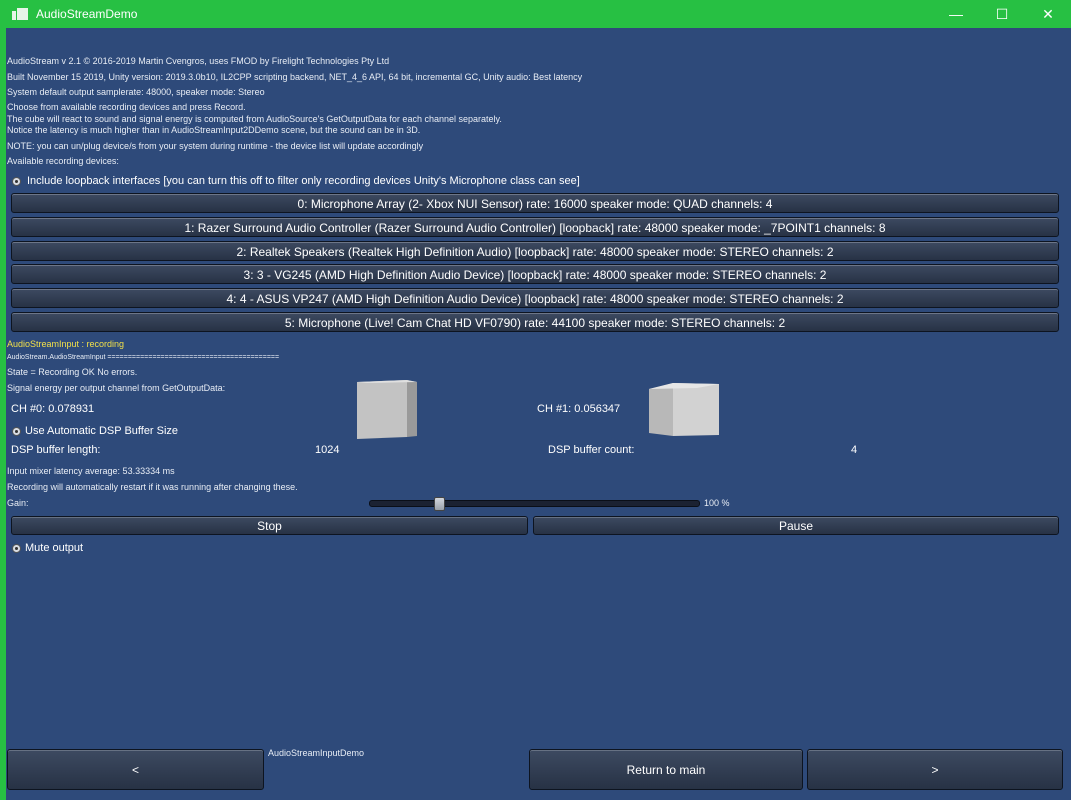 The height and width of the screenshot is (800, 1071). I want to click on mute-toggle: Mute output, so click(47, 548).